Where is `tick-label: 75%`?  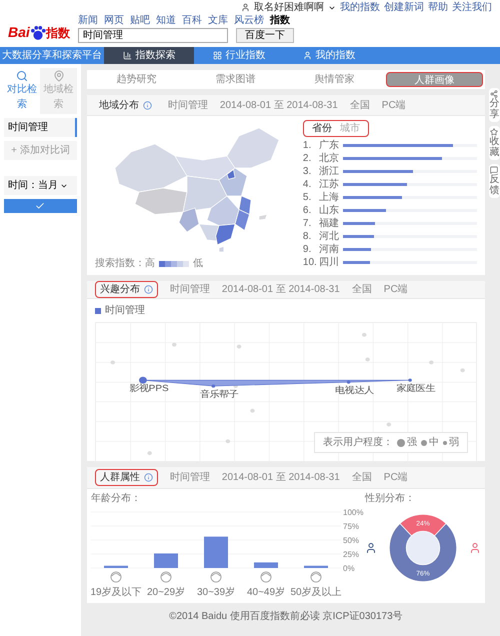
tick-label: 75% is located at coordinates (350, 526).